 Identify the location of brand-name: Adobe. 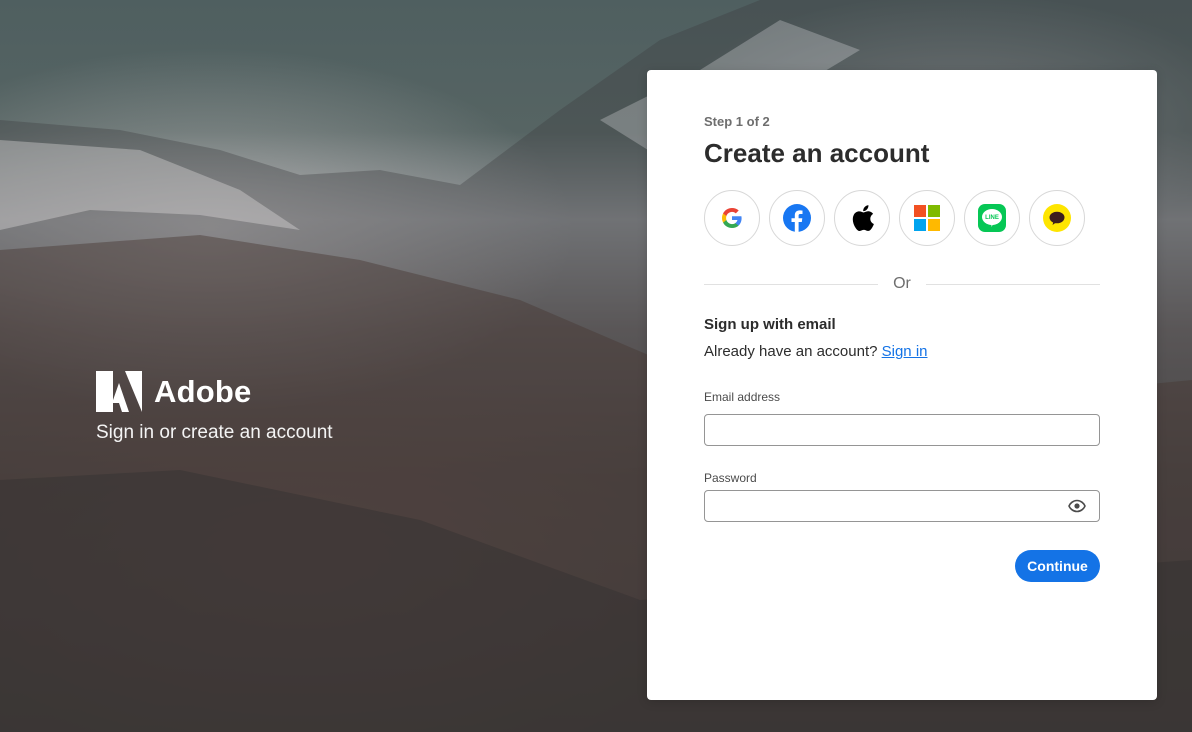
(203, 391).